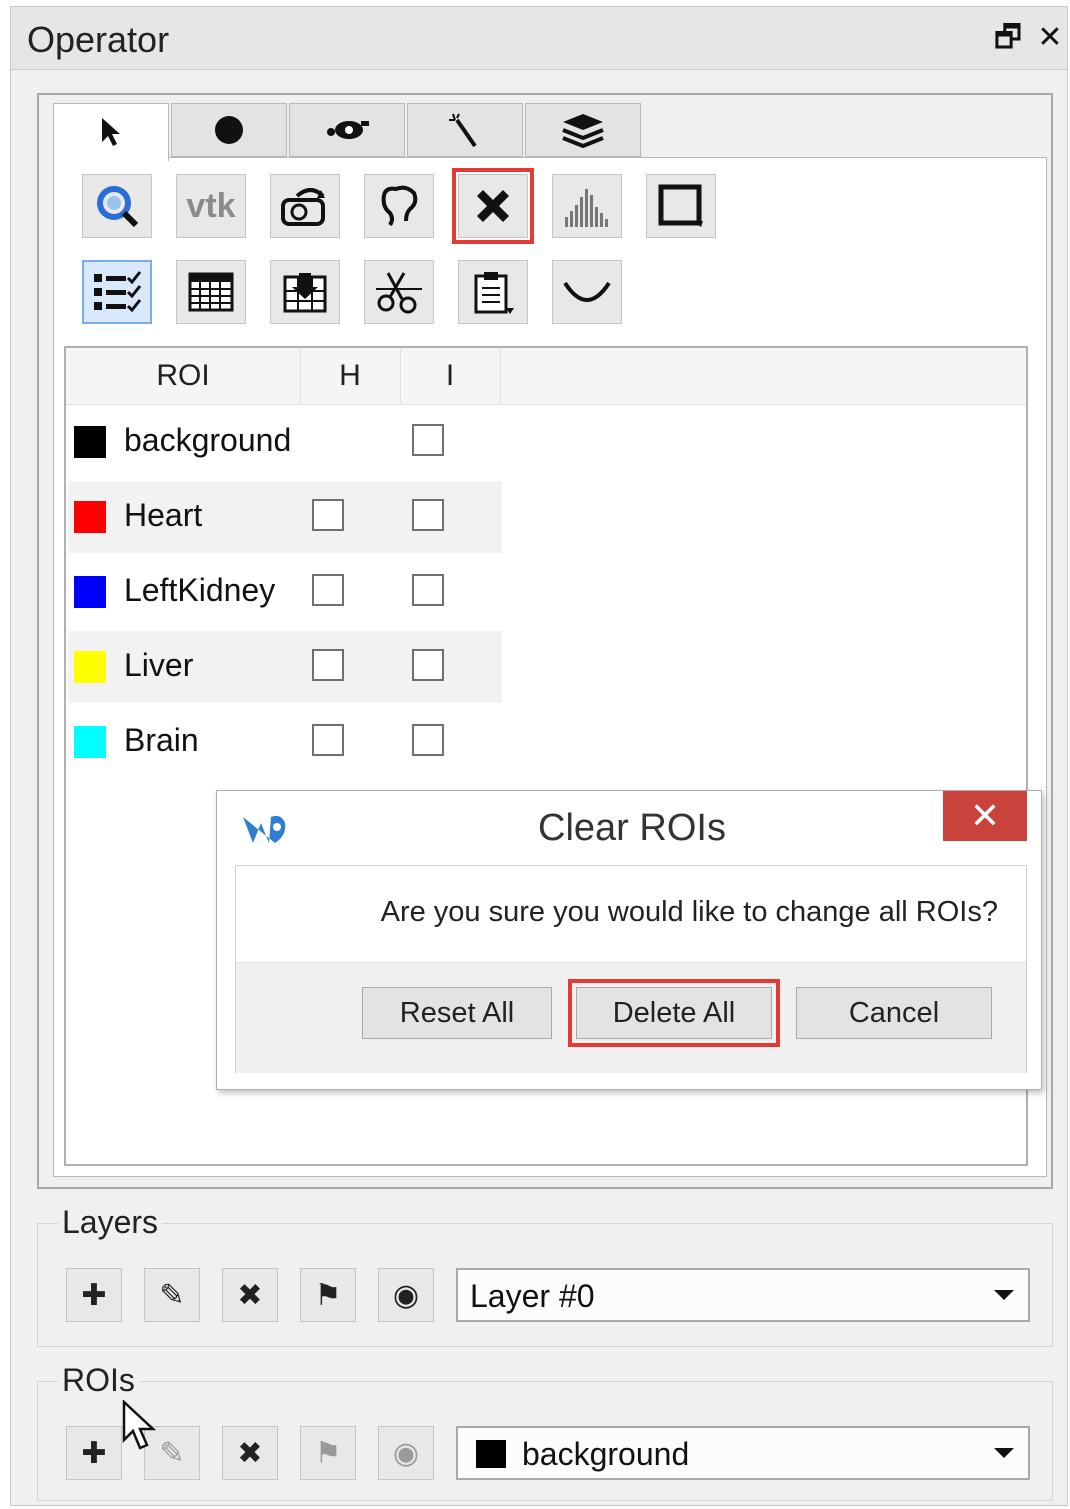 The width and height of the screenshot is (1070, 1509). I want to click on checklist-icon, so click(118, 292).